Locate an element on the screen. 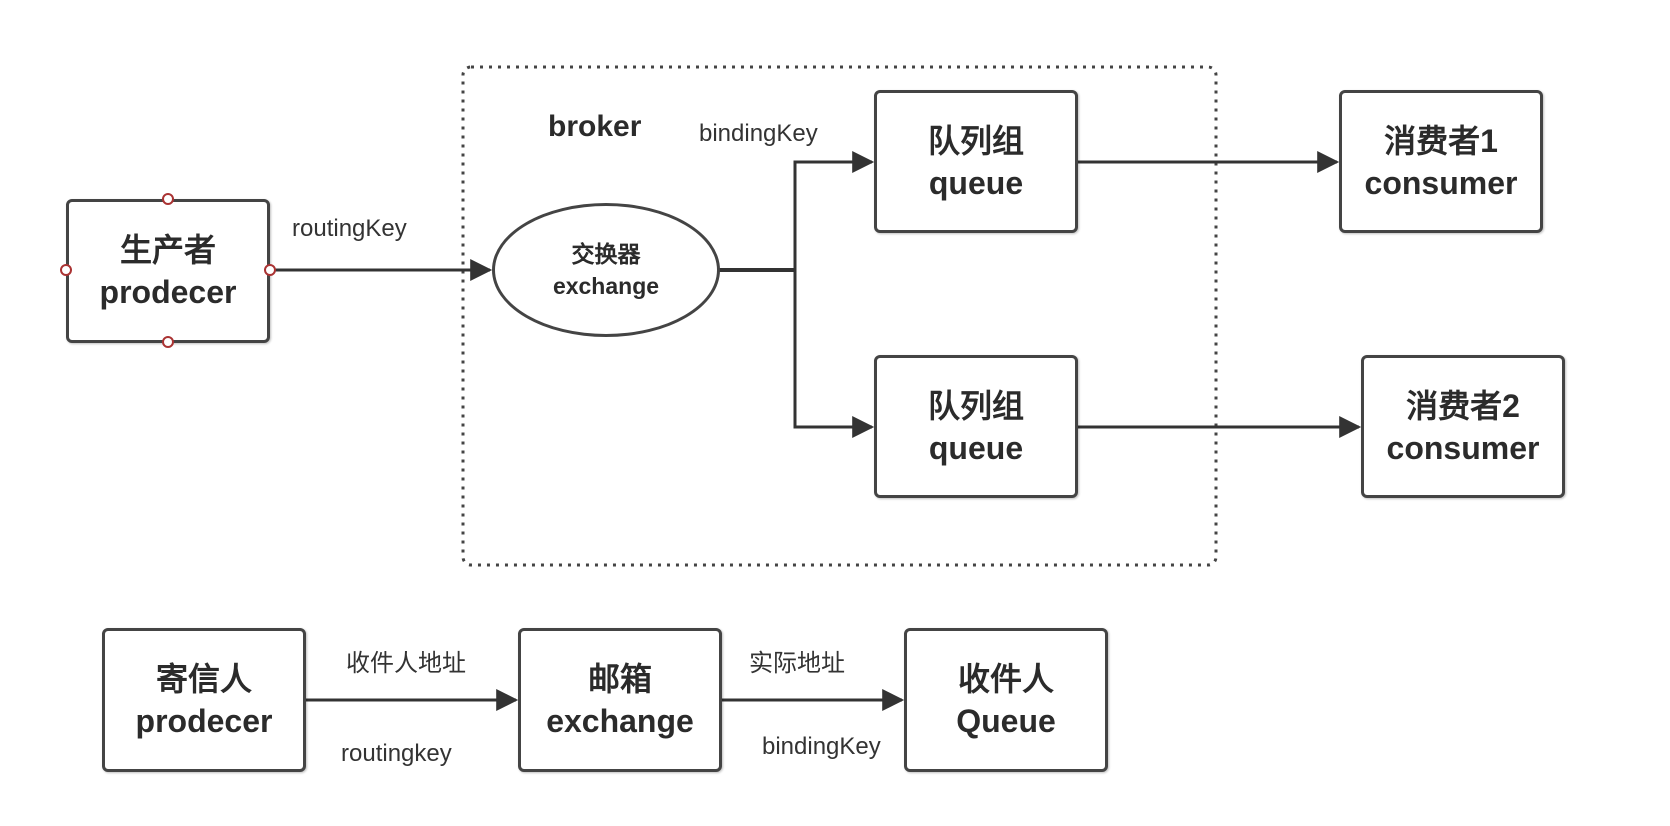 The image size is (1670, 826). queue-1-subtitle: queue is located at coordinates (976, 182).